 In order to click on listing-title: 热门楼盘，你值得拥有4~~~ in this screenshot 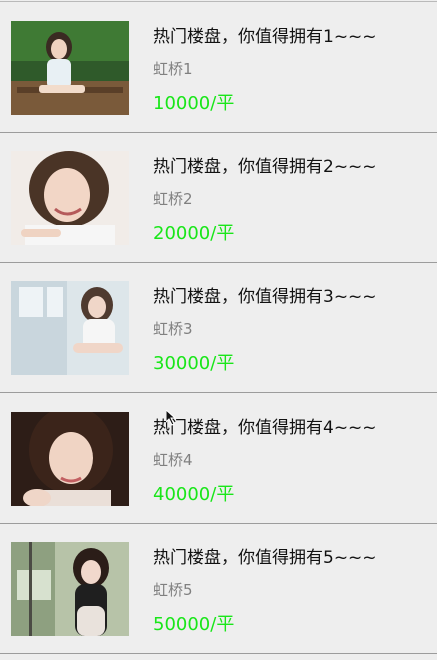, I will do `click(265, 428)`.